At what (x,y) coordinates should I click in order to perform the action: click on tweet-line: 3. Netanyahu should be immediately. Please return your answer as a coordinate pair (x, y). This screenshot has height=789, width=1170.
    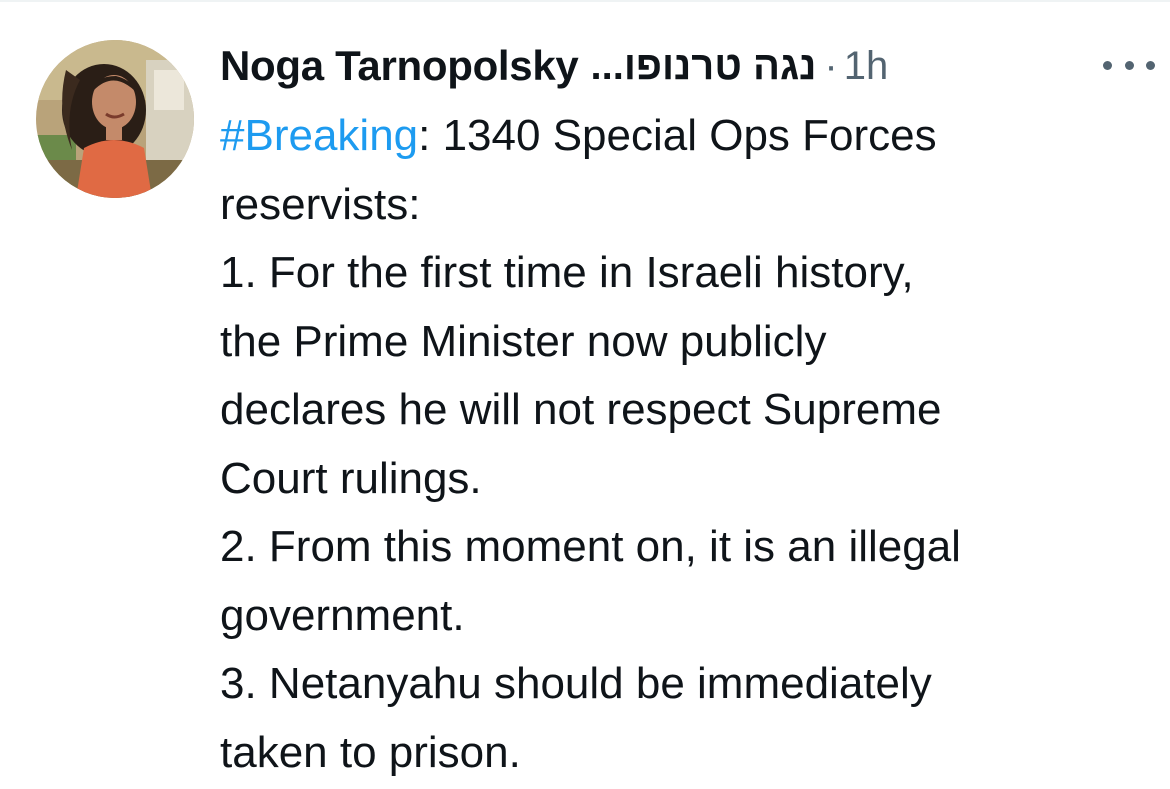
    Looking at the image, I should click on (576, 683).